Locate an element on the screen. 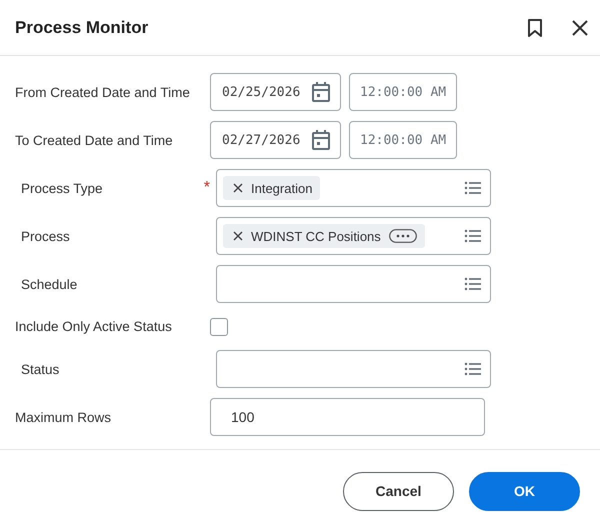 This screenshot has height=532, width=600. selected-chip: Integration is located at coordinates (271, 188).